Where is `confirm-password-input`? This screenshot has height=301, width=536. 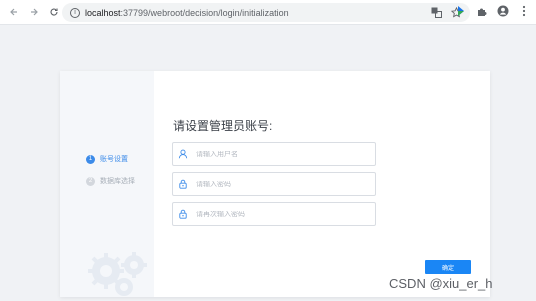
confirm-password-input is located at coordinates (281, 214).